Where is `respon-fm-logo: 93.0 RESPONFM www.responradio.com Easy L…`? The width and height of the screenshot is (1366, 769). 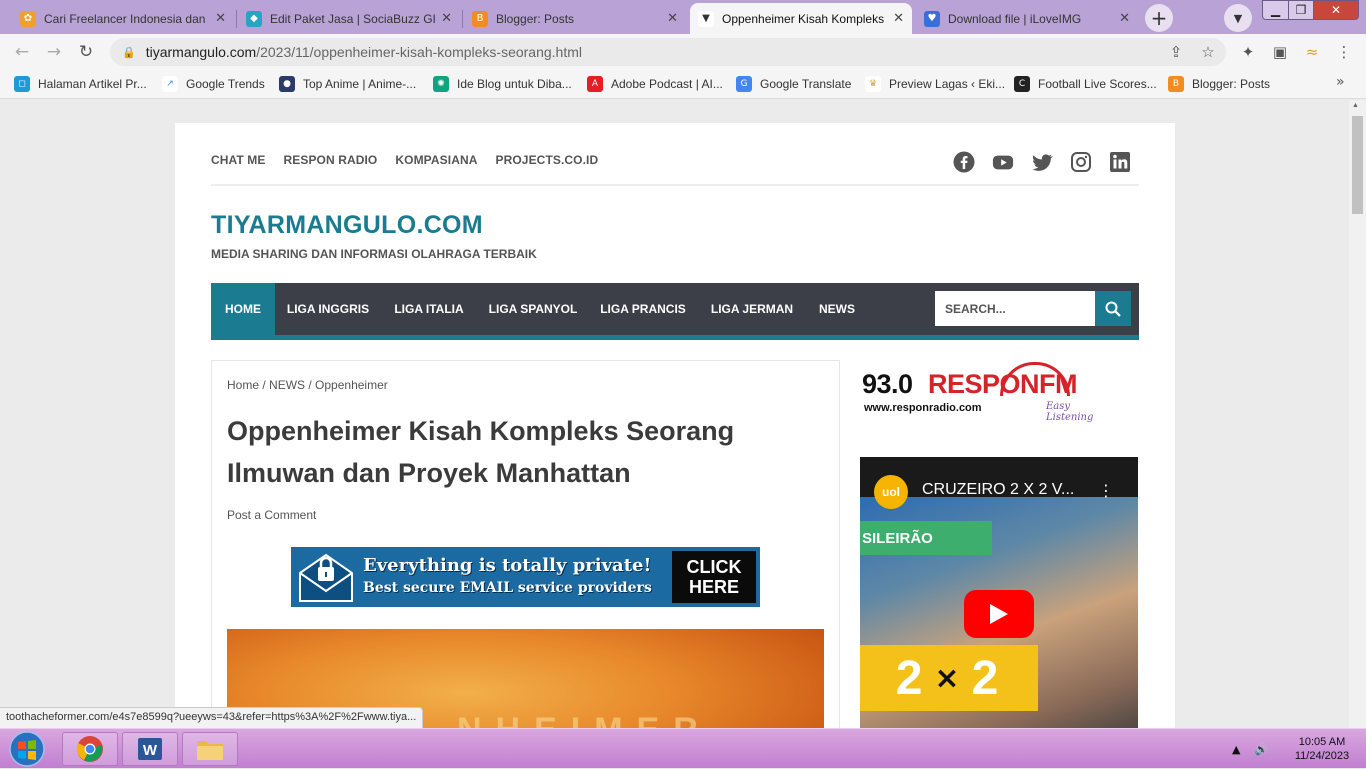
respon-fm-logo: 93.0 RESPONFM www.responradio.com Easy L… is located at coordinates (985, 390).